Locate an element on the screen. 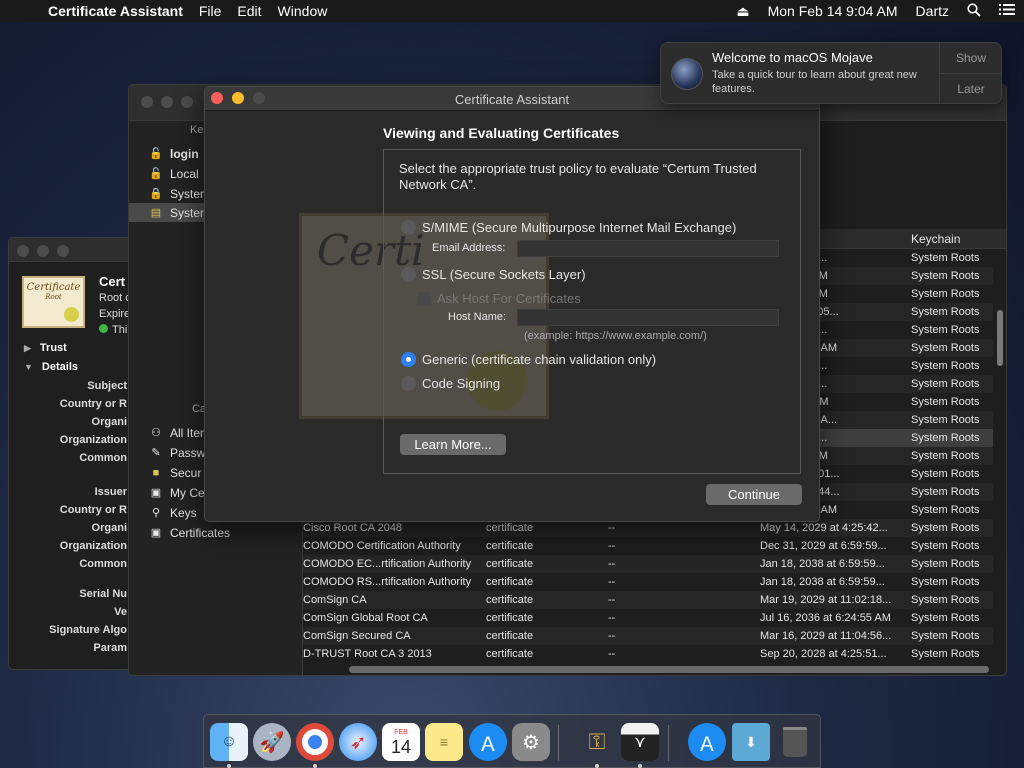  vertical-scrollbar is located at coordinates (1000, 338).